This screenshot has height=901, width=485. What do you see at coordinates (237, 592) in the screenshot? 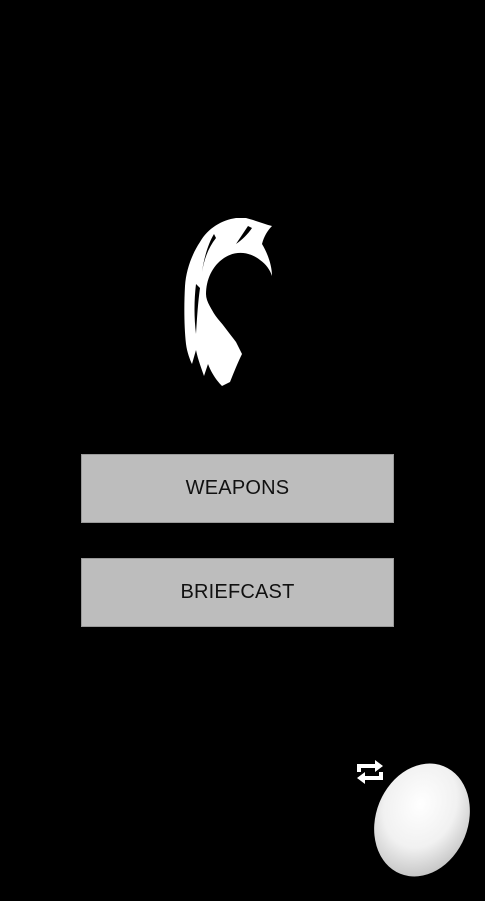
I see `briefcase-button: BRIEFCAST` at bounding box center [237, 592].